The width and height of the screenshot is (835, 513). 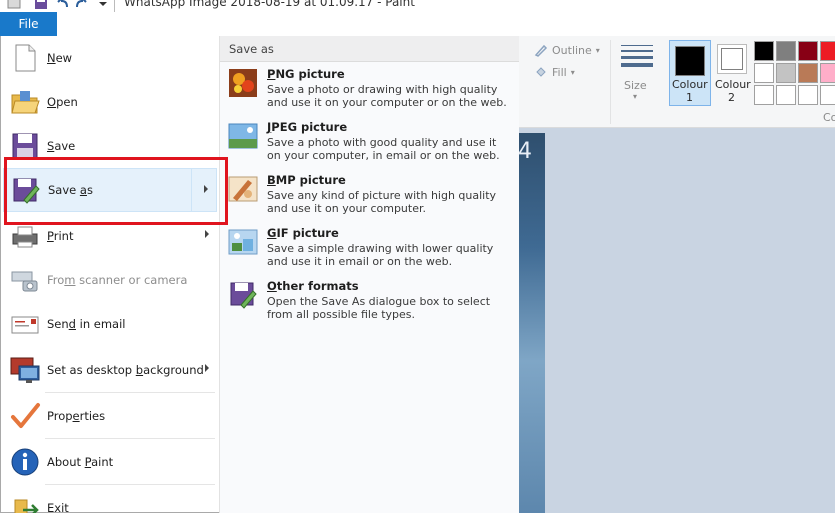 What do you see at coordinates (243, 189) in the screenshot?
I see `bmp-picture-icon` at bounding box center [243, 189].